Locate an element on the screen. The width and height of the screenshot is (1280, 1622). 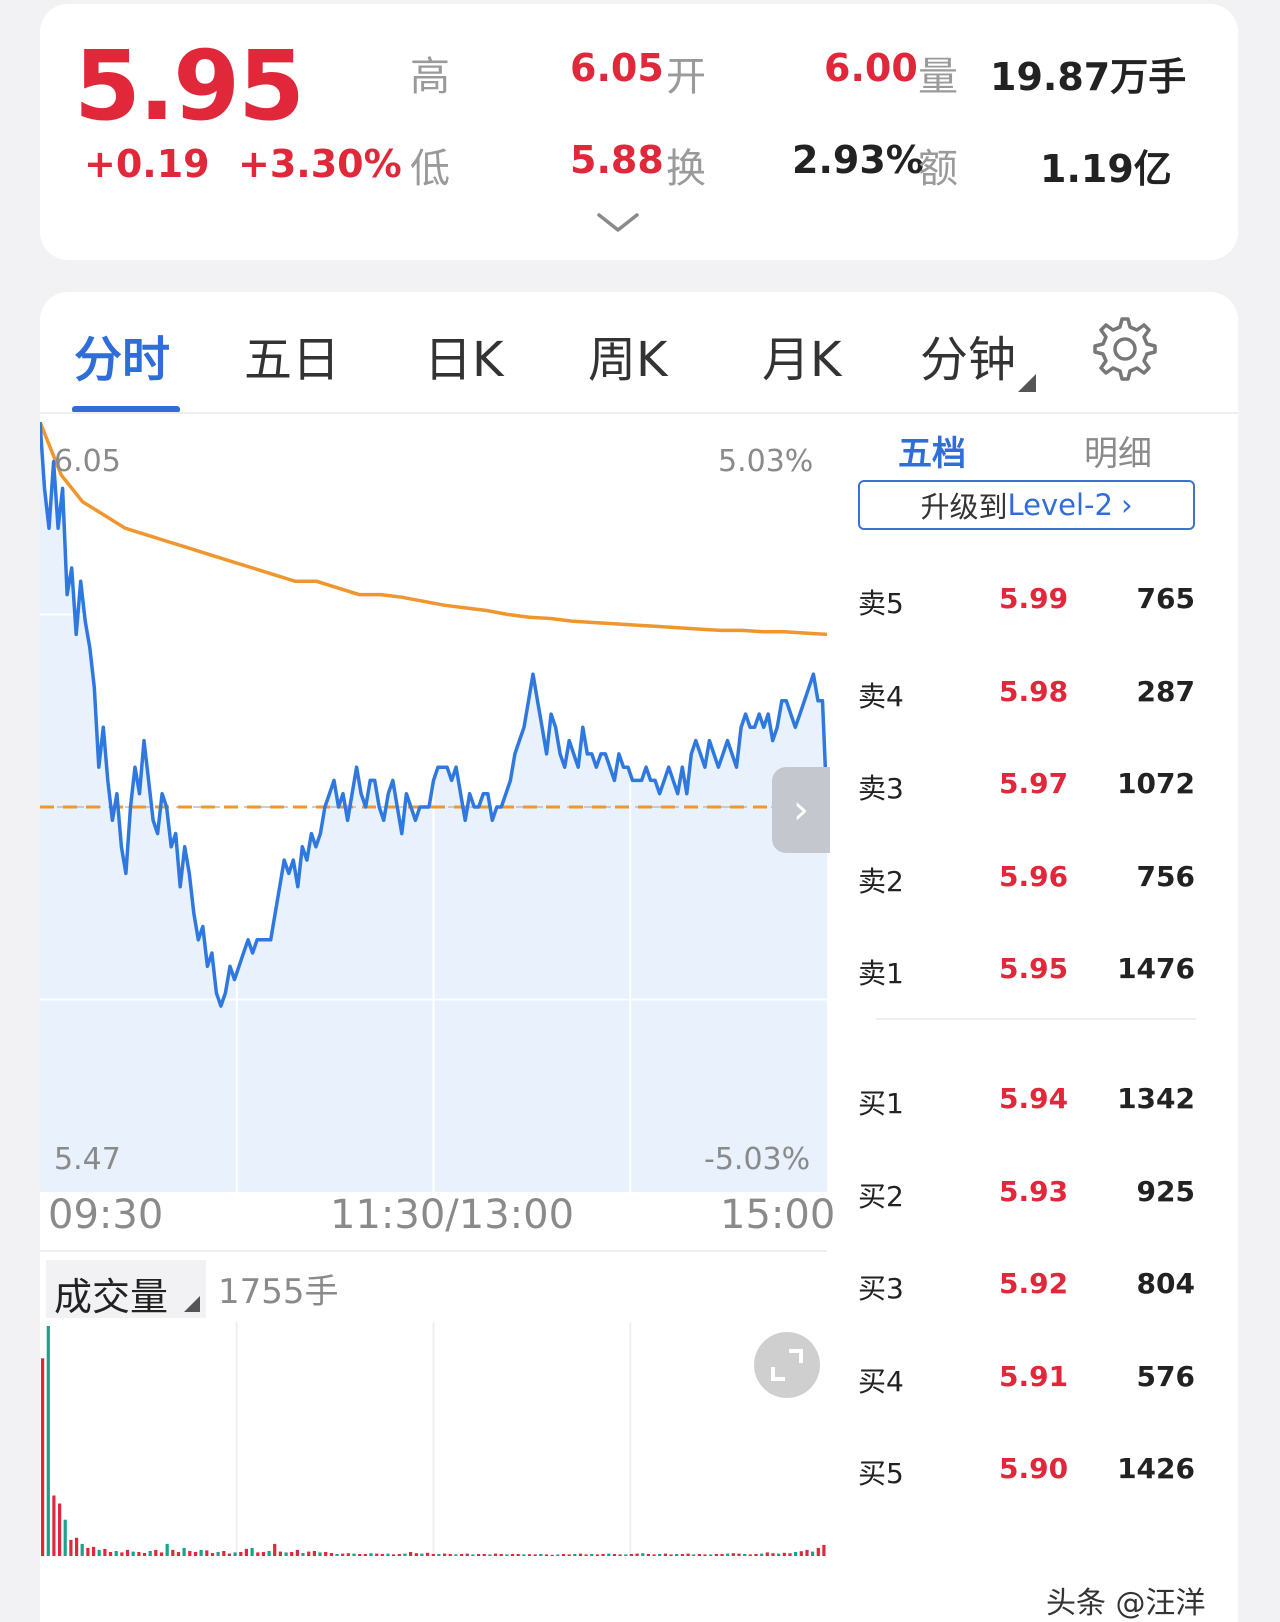
axis-time-end: 15:00 is located at coordinates (778, 1215).